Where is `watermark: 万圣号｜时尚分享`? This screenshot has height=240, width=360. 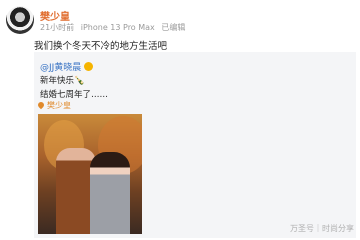
watermark: 万圣号｜时尚分享 is located at coordinates (322, 228).